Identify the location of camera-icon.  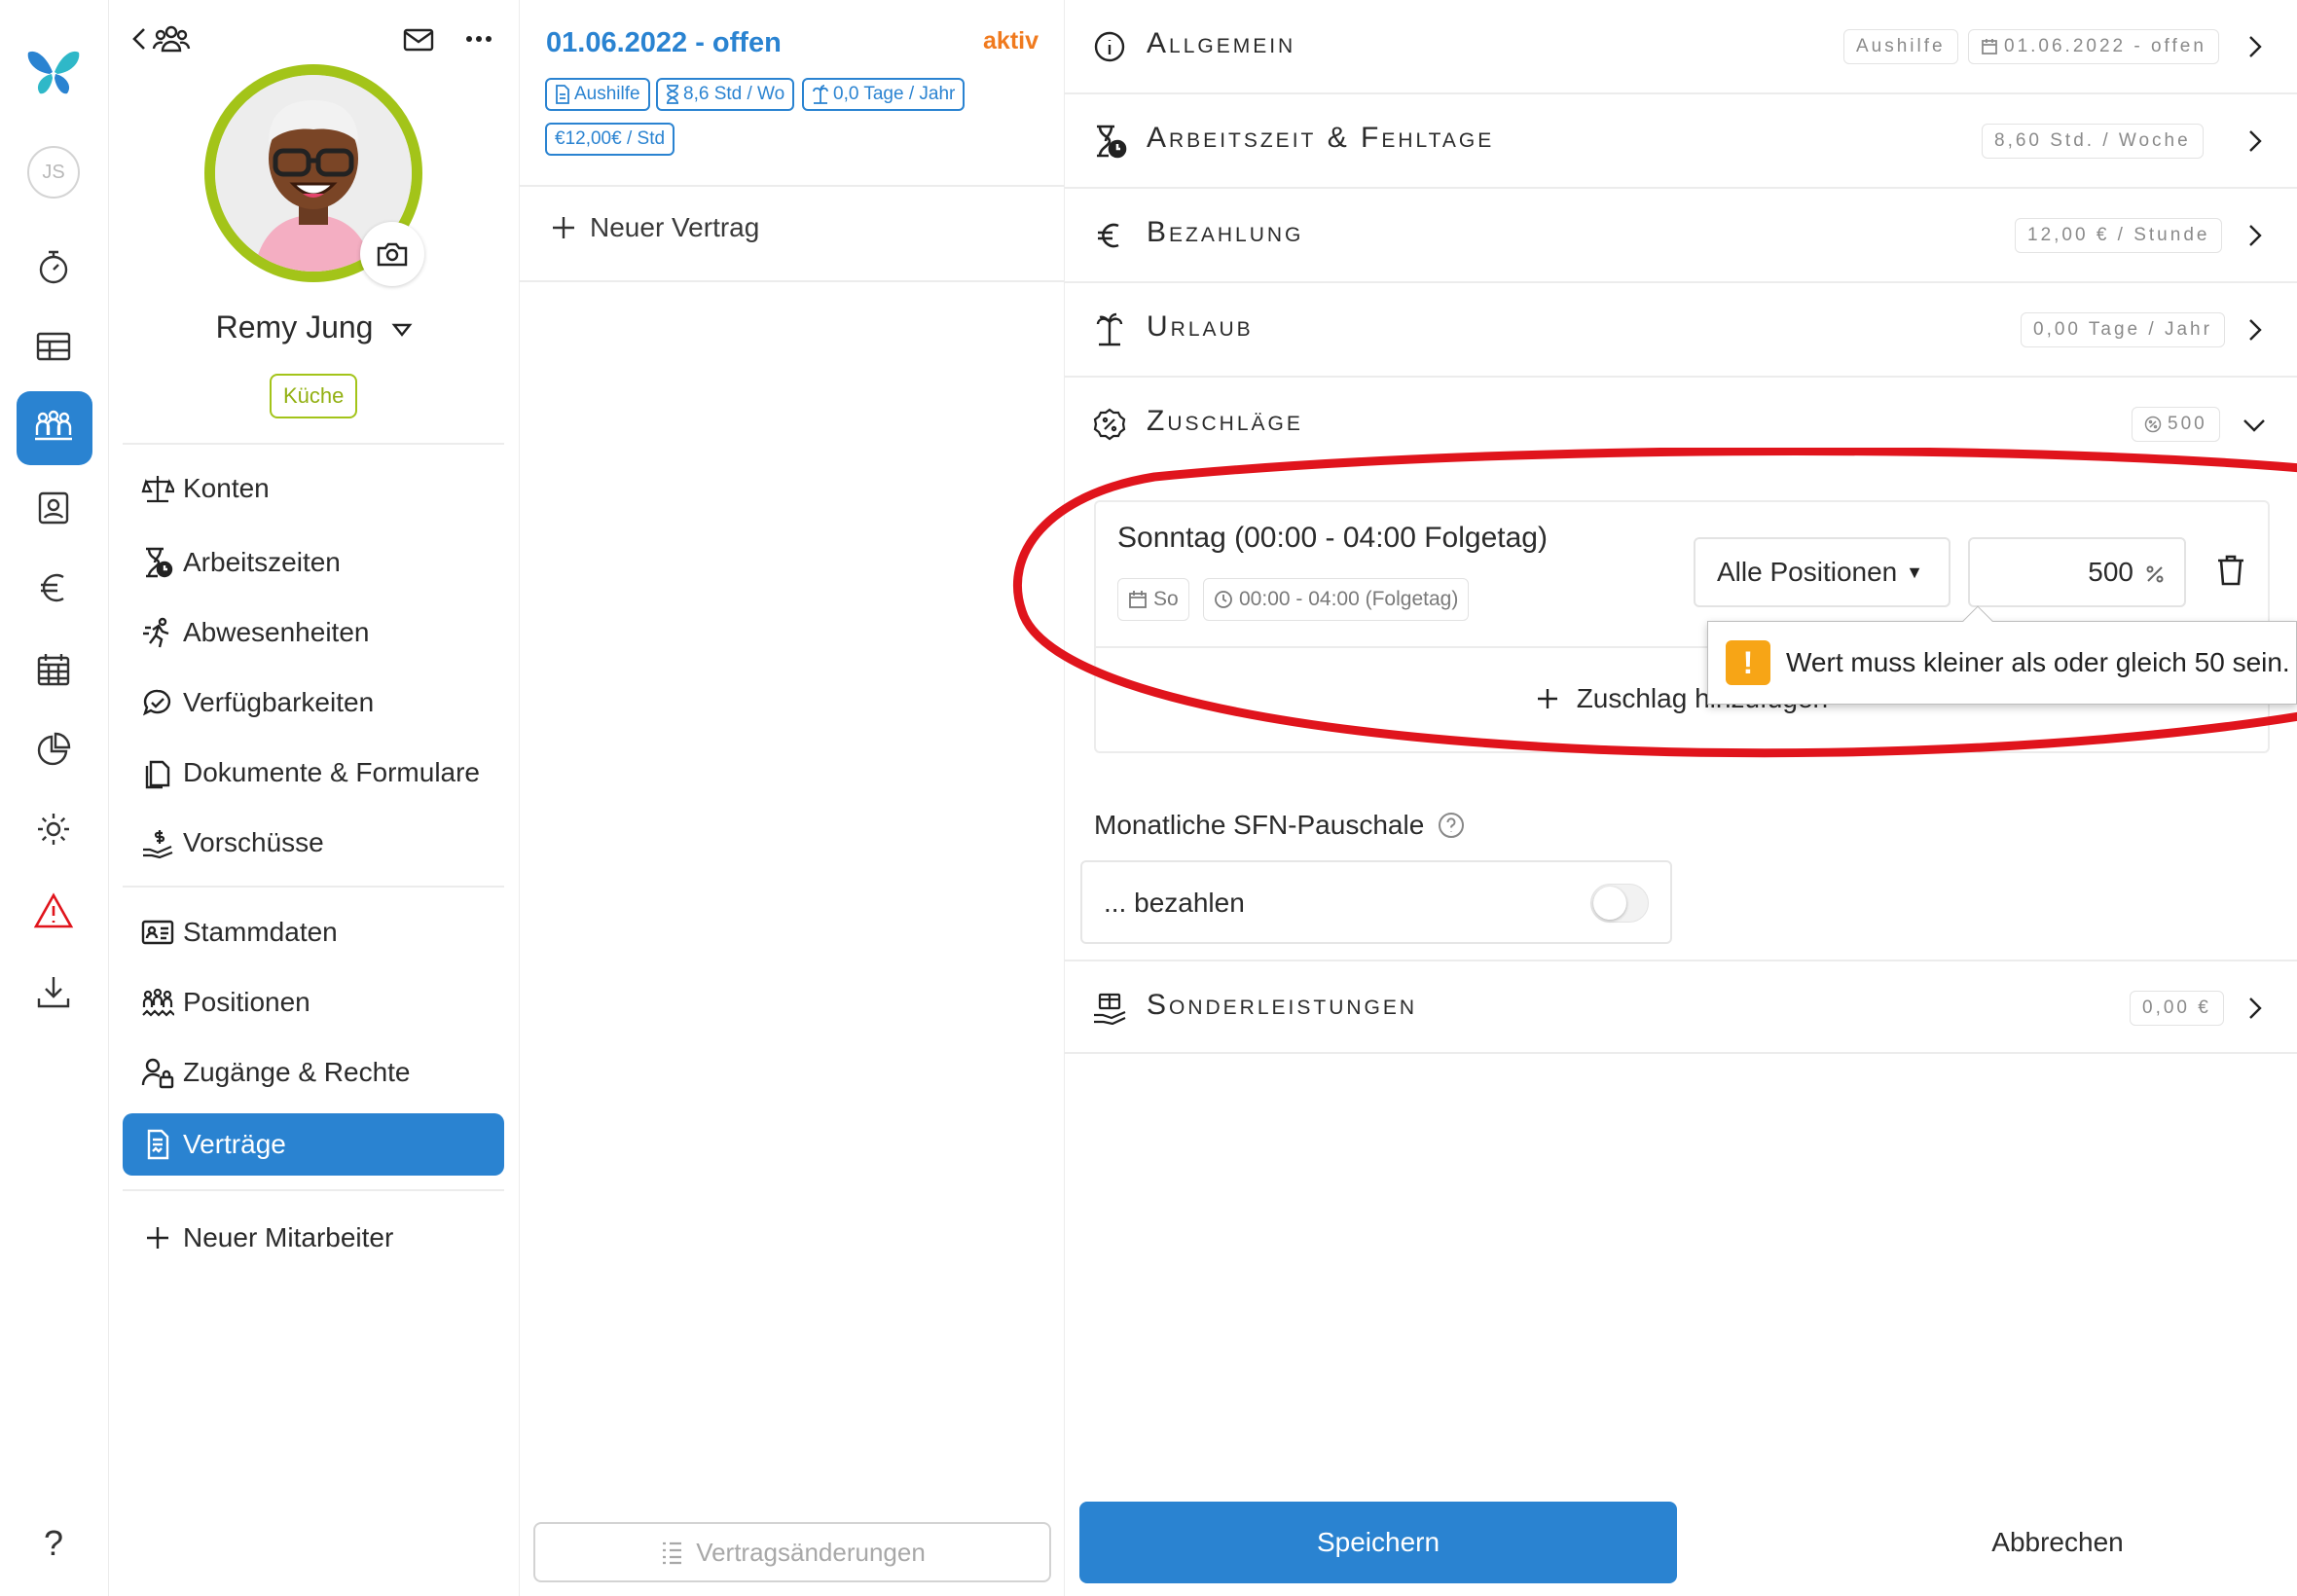
(392, 254).